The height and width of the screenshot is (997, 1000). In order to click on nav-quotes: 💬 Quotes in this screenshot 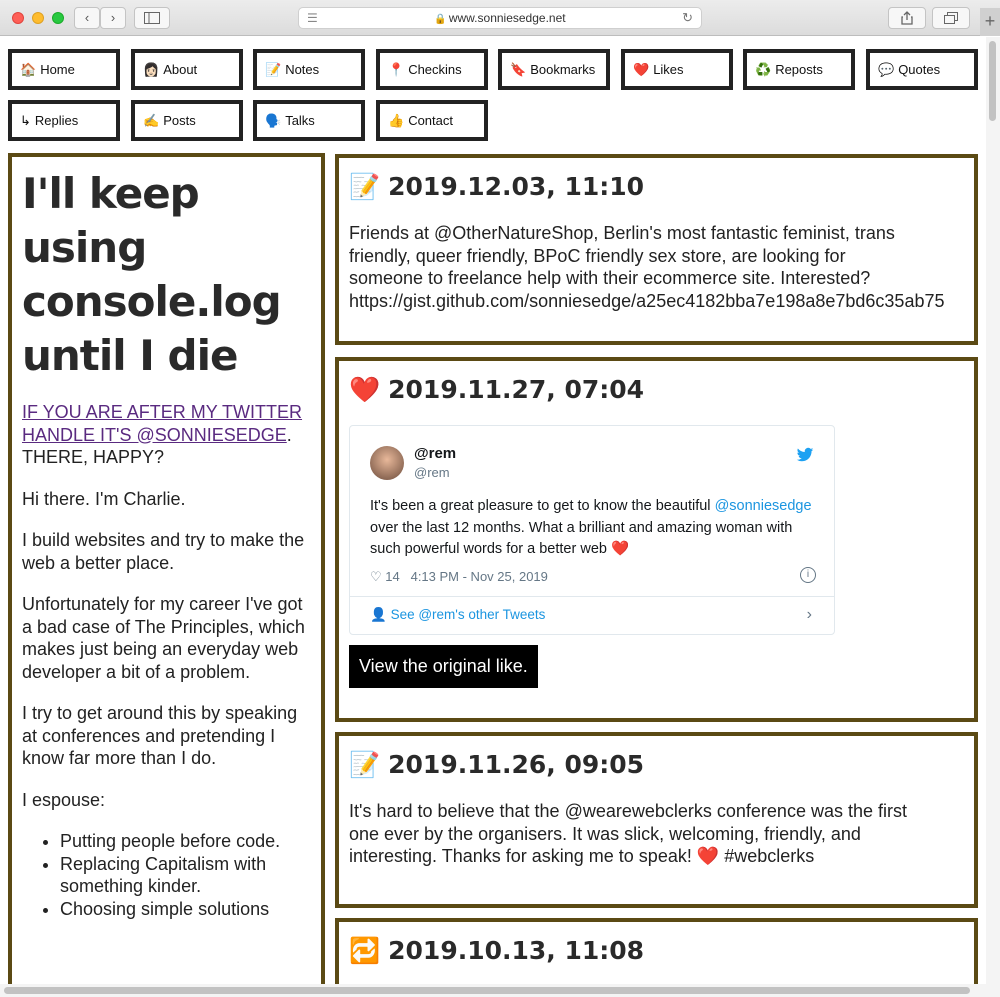, I will do `click(922, 69)`.